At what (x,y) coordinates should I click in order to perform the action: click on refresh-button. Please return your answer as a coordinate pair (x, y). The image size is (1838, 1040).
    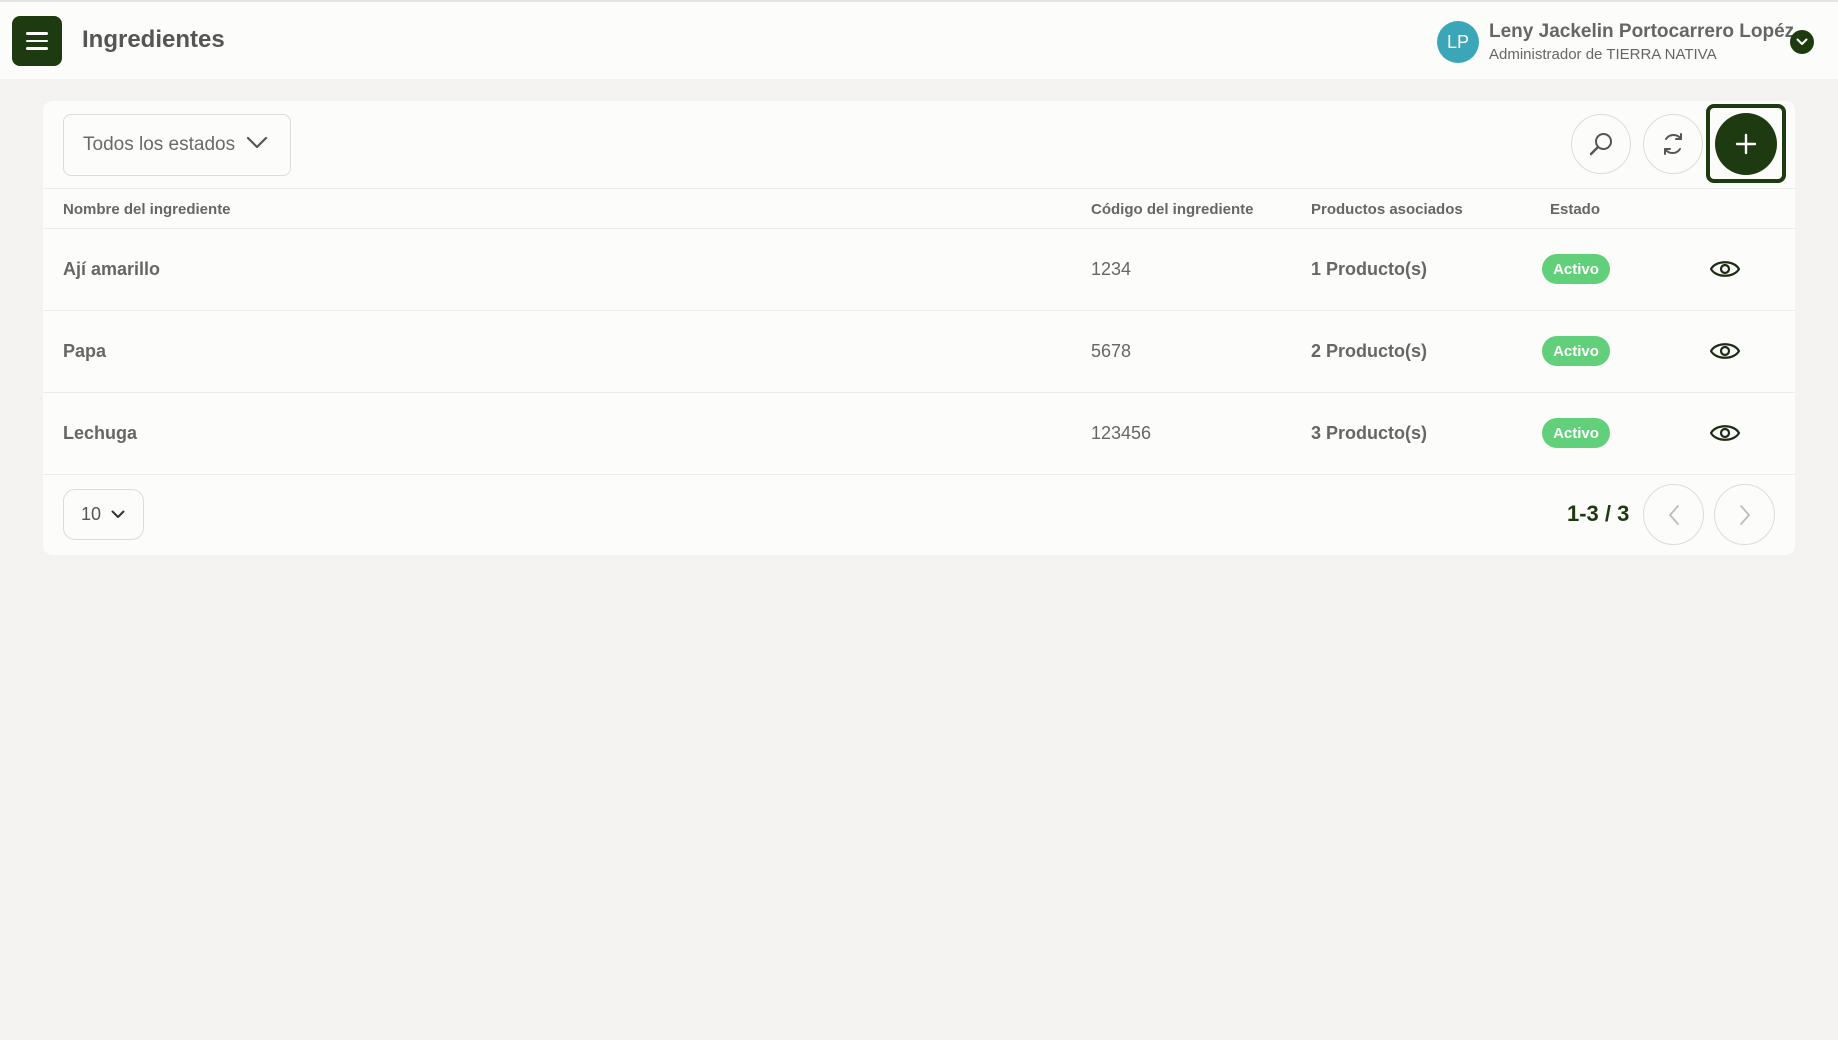
    Looking at the image, I should click on (1673, 144).